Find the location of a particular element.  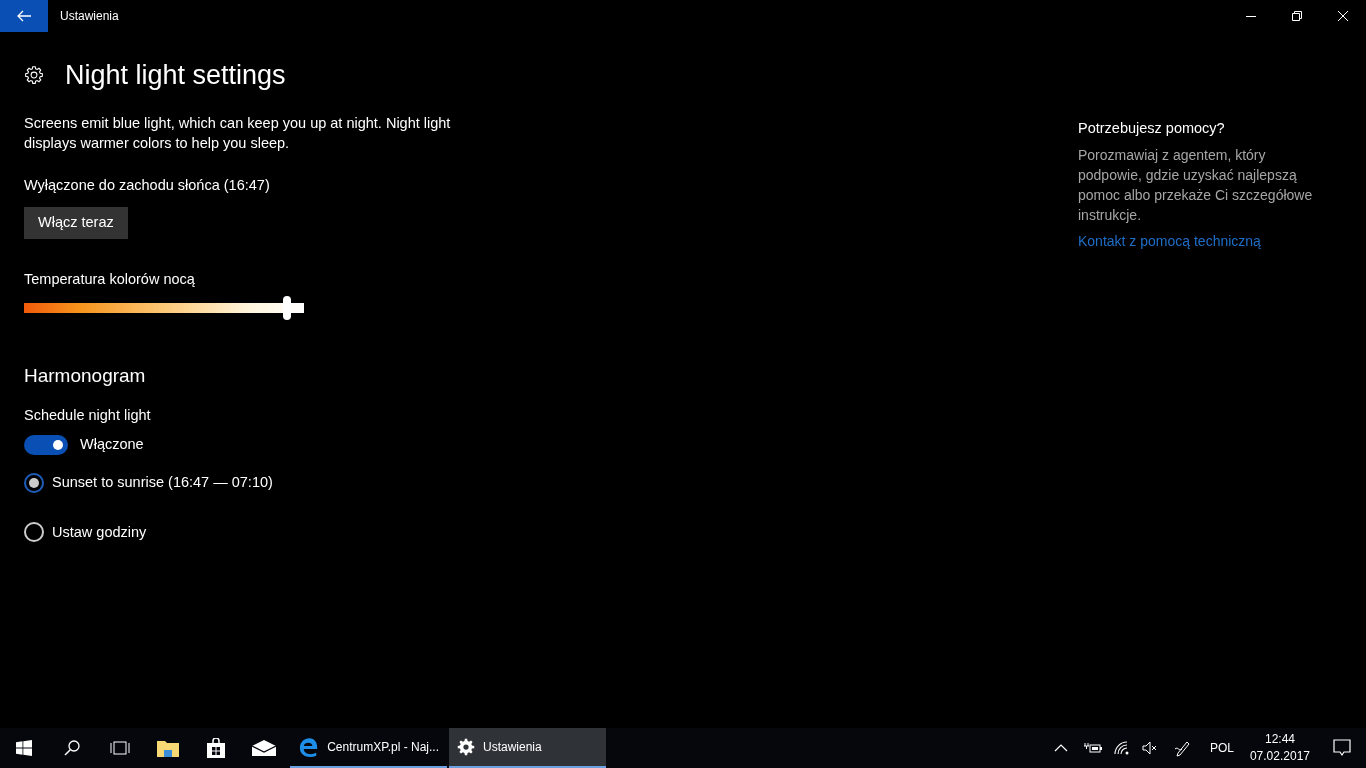

envelope-icon is located at coordinates (264, 748).